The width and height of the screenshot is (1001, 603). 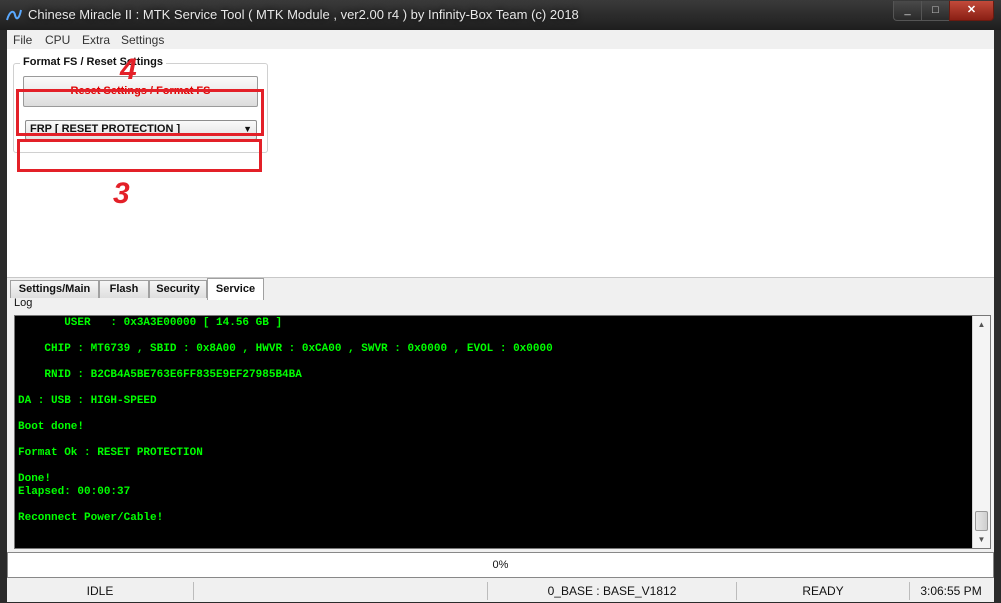 What do you see at coordinates (150, 323) in the screenshot?
I see `log-line: USER : 0x3A3E00000 [ 14.56 GB ]` at bounding box center [150, 323].